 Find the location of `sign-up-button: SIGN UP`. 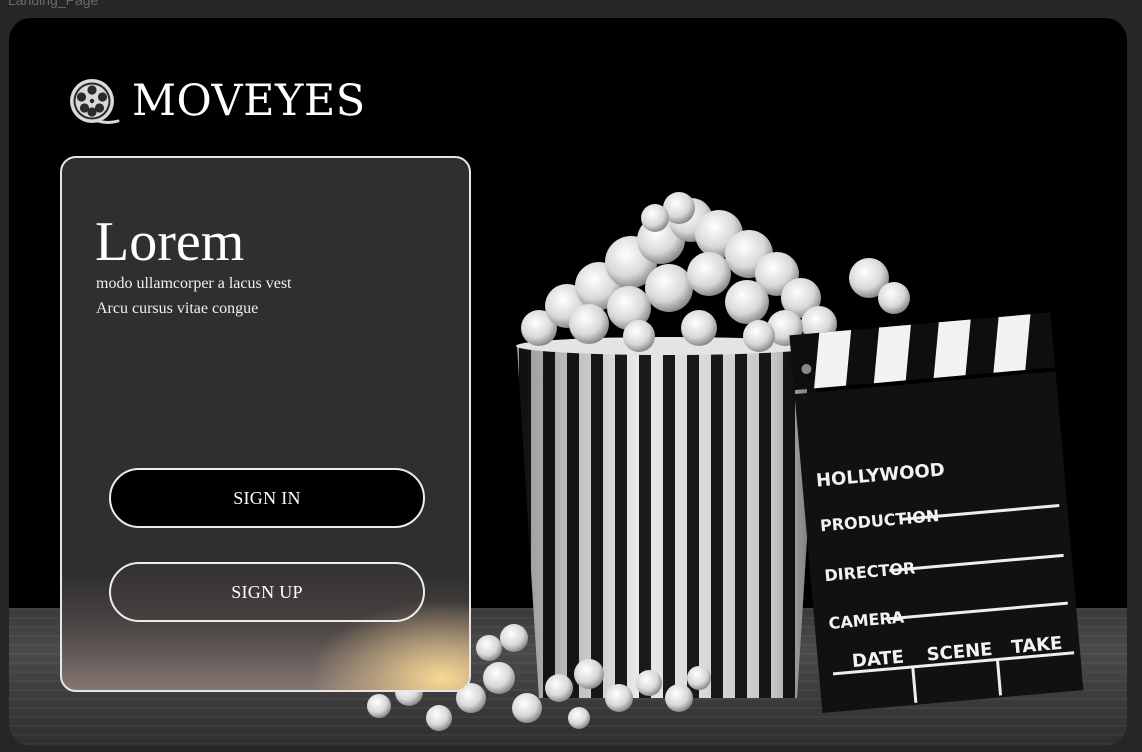

sign-up-button: SIGN UP is located at coordinates (267, 592).